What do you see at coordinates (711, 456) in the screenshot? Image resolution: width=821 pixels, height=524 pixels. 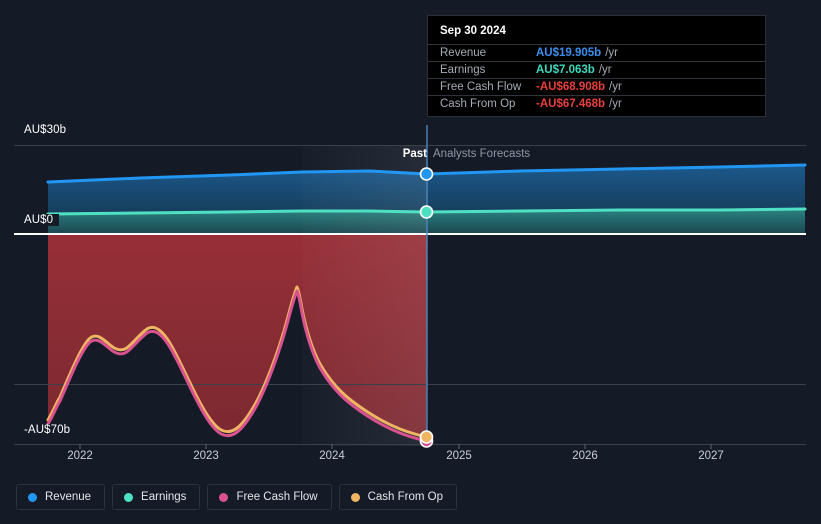 I see `x-axis-label-2027: 2027` at bounding box center [711, 456].